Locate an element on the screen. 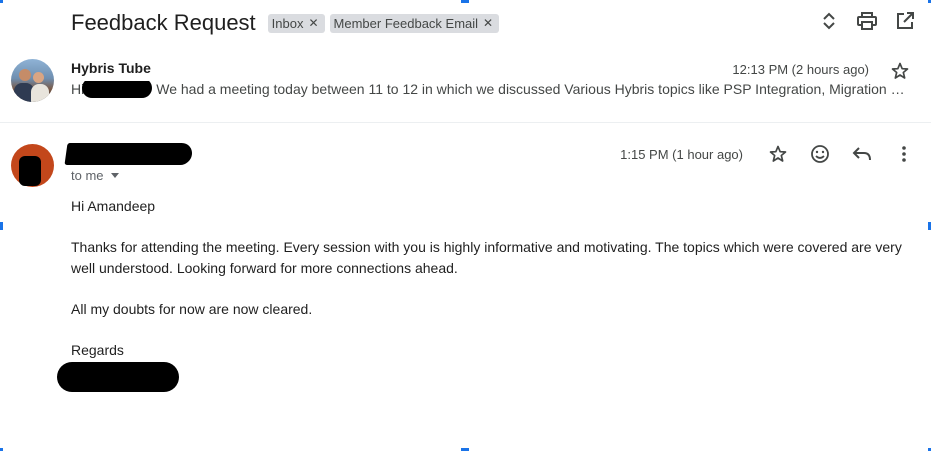 The height and width of the screenshot is (451, 931). message-time: 1:15 PM (1 hour ago) is located at coordinates (681, 154).